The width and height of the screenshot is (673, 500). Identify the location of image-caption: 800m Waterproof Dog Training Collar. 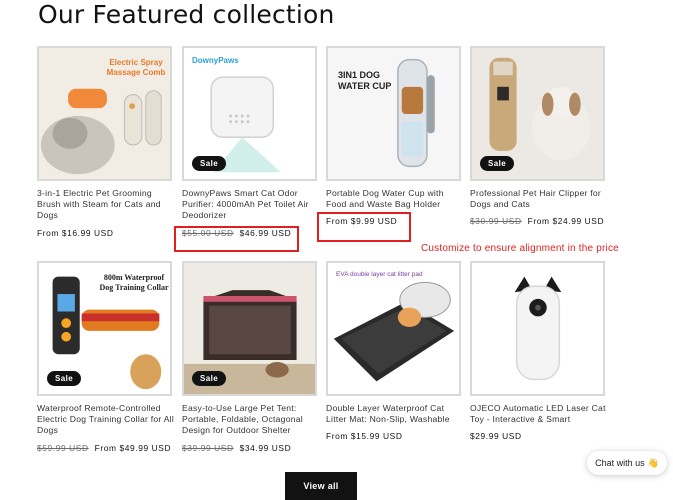
(134, 282).